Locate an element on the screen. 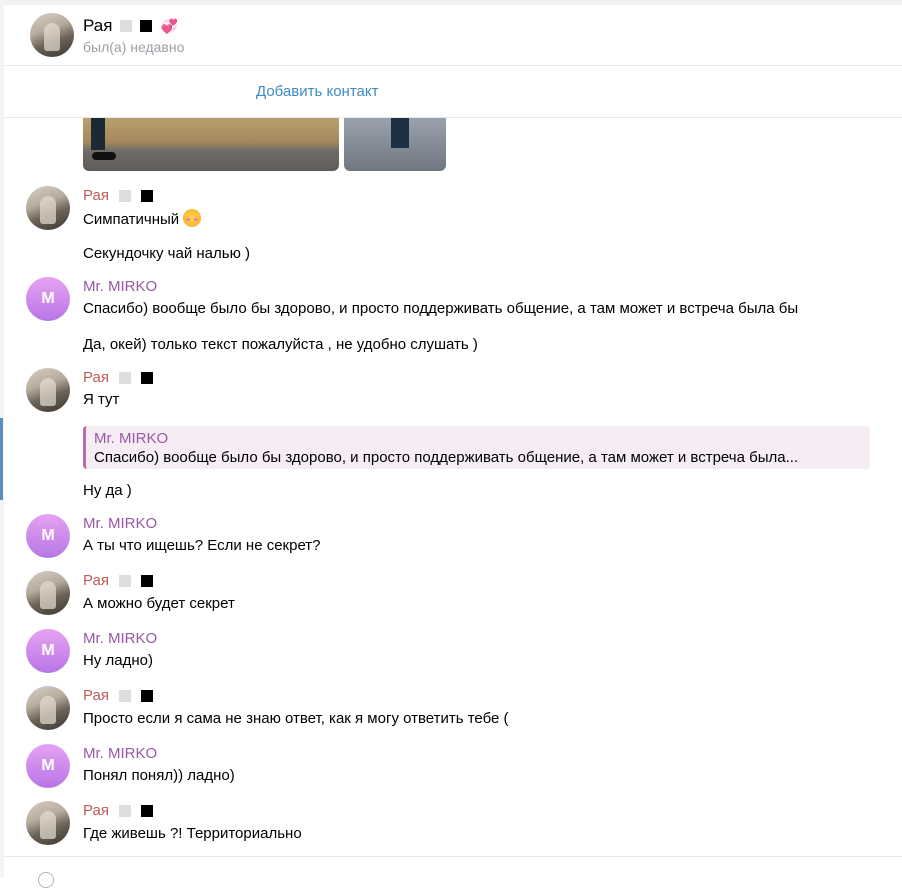 The image size is (902, 888). chat-header: Рая 💞 был(а) недавно is located at coordinates (453, 35).